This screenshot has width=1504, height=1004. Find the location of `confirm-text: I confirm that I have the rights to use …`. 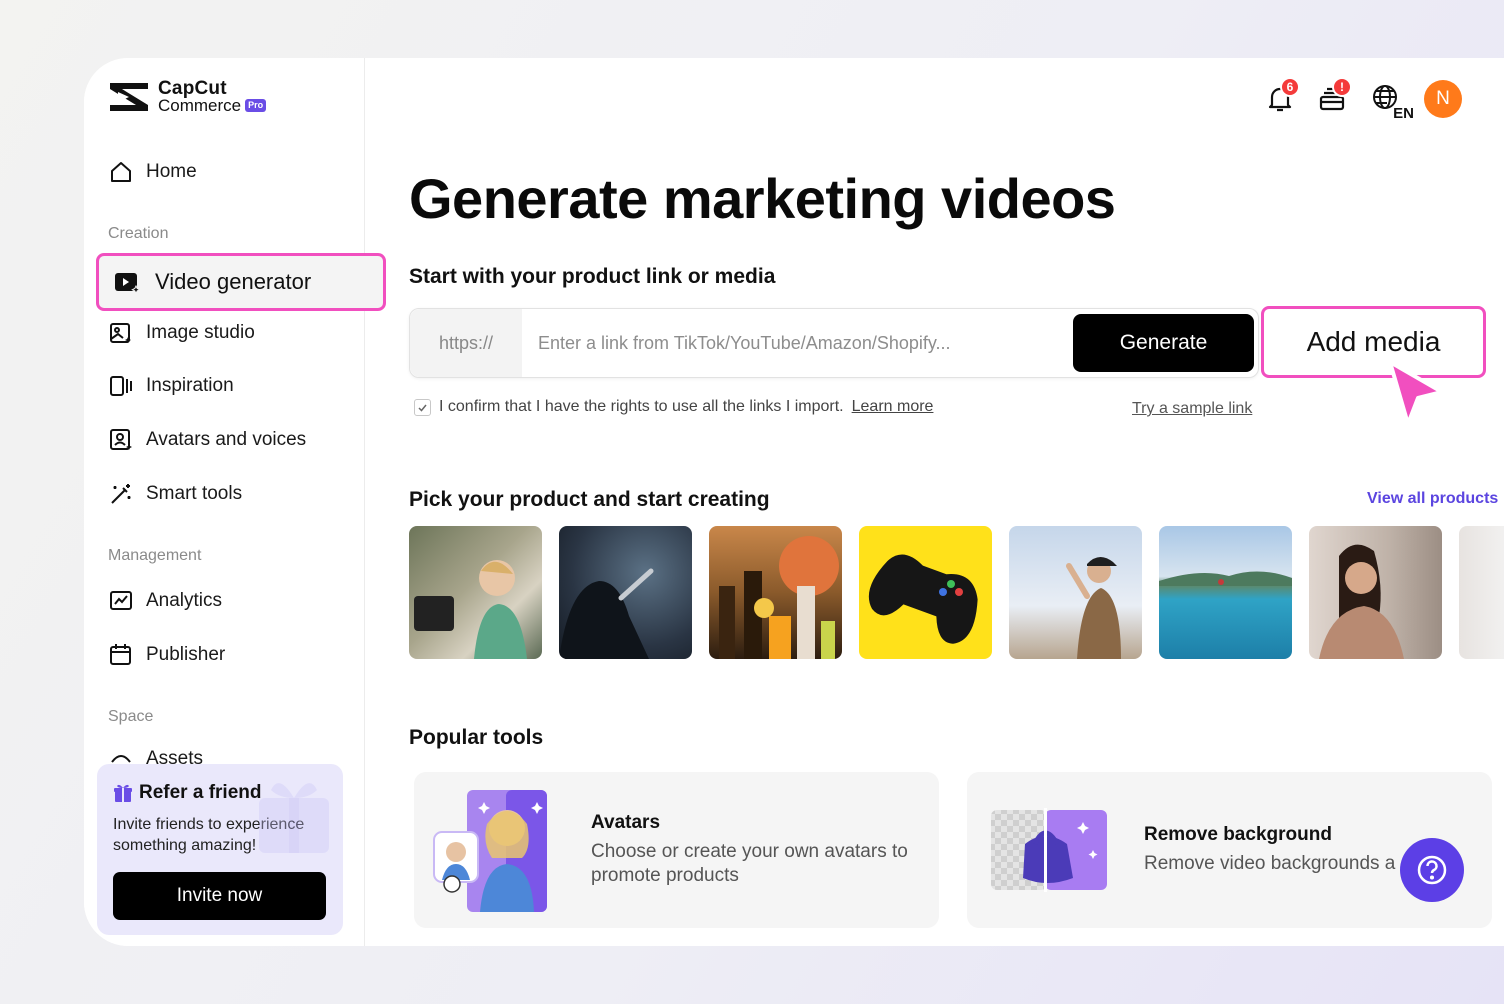

confirm-text: I confirm that I have the rights to use … is located at coordinates (641, 406).